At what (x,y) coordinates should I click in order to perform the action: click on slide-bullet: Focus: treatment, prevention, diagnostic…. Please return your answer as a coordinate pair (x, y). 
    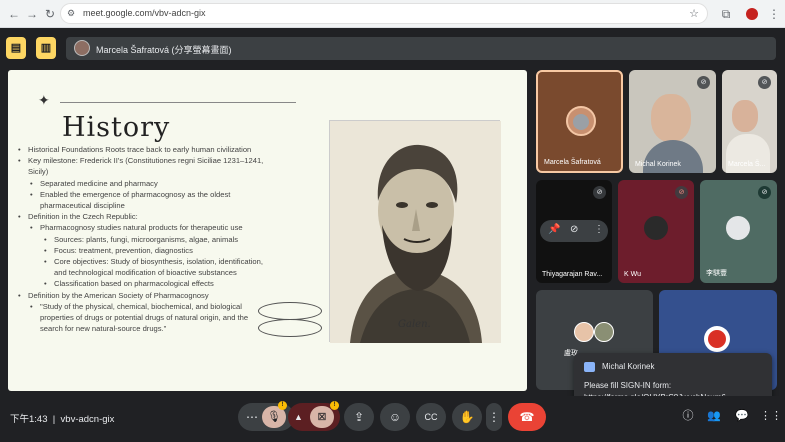
    Looking at the image, I should click on (145, 250).